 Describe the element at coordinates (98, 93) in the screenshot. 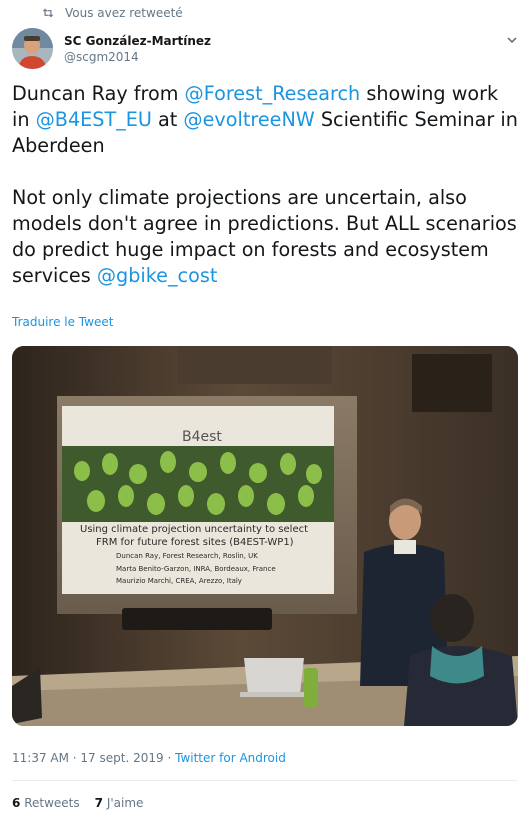

I see `tweet-text-segment: Duncan Ray from` at that location.